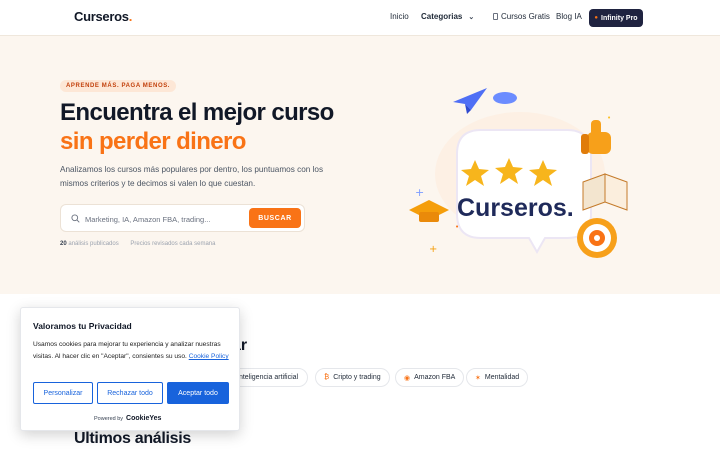  What do you see at coordinates (357, 377) in the screenshot?
I see `chip-label: Cripto y trading` at bounding box center [357, 377].